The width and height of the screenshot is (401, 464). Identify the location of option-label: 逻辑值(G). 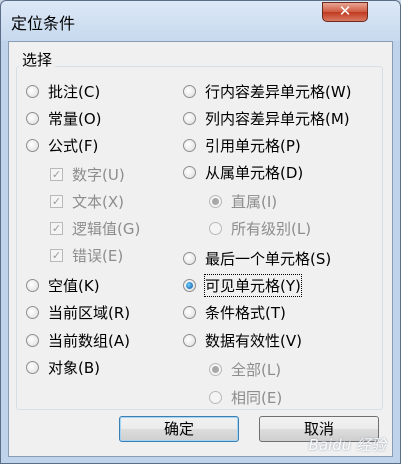
(106, 228).